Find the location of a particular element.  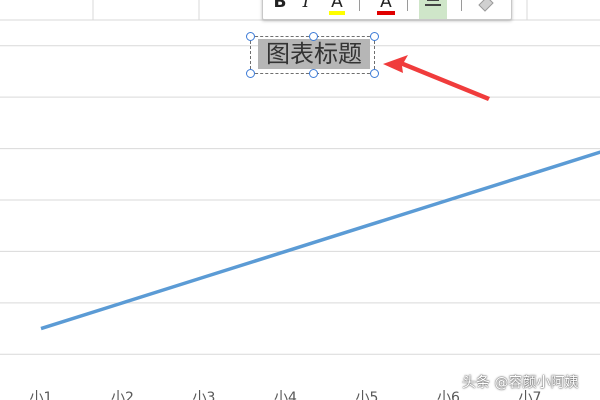

highlight-button: A is located at coordinates (337, 9).